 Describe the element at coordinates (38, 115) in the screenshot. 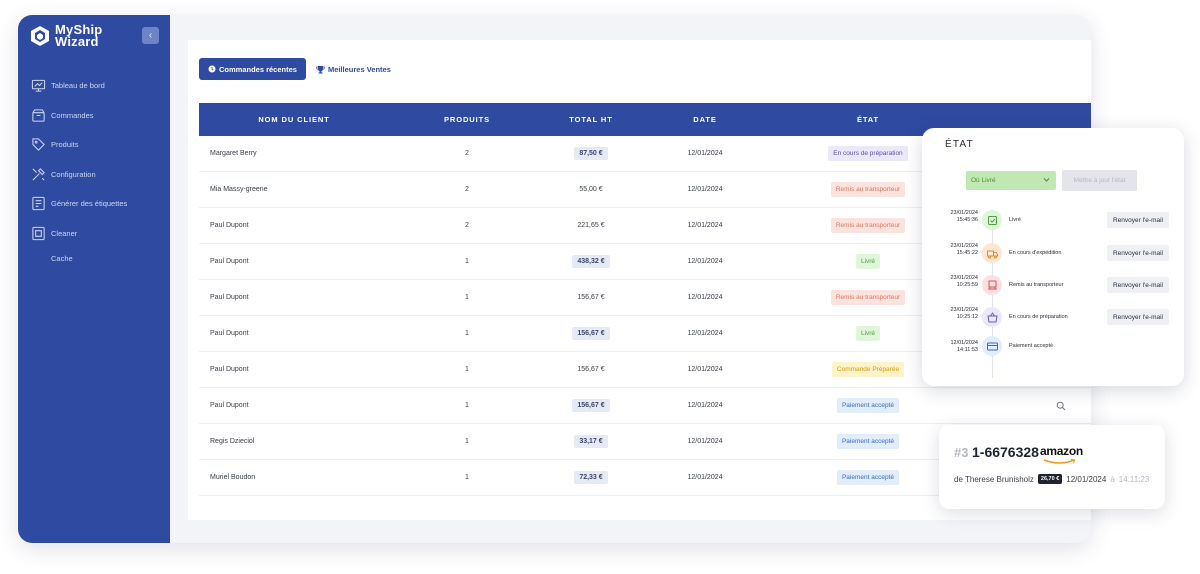

I see `box-icon` at that location.